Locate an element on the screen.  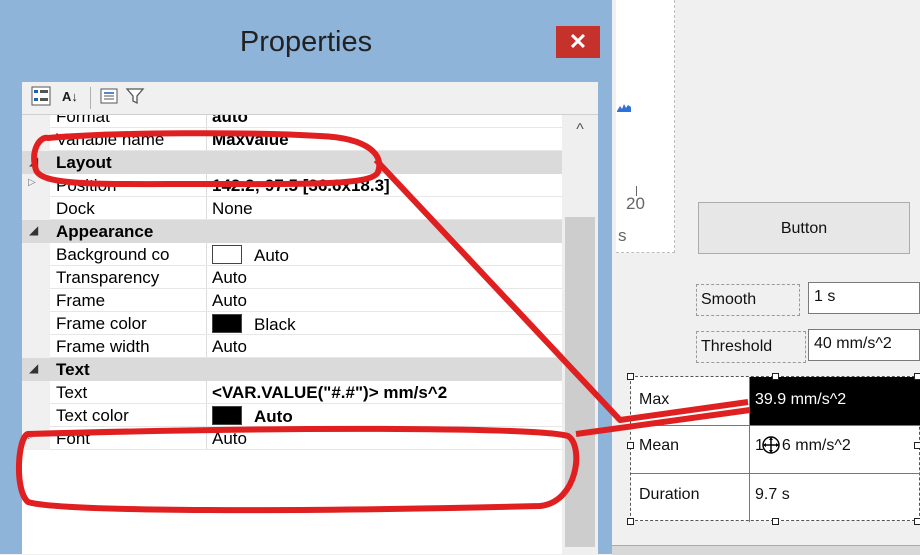
duration-label: Duration is located at coordinates (669, 495).